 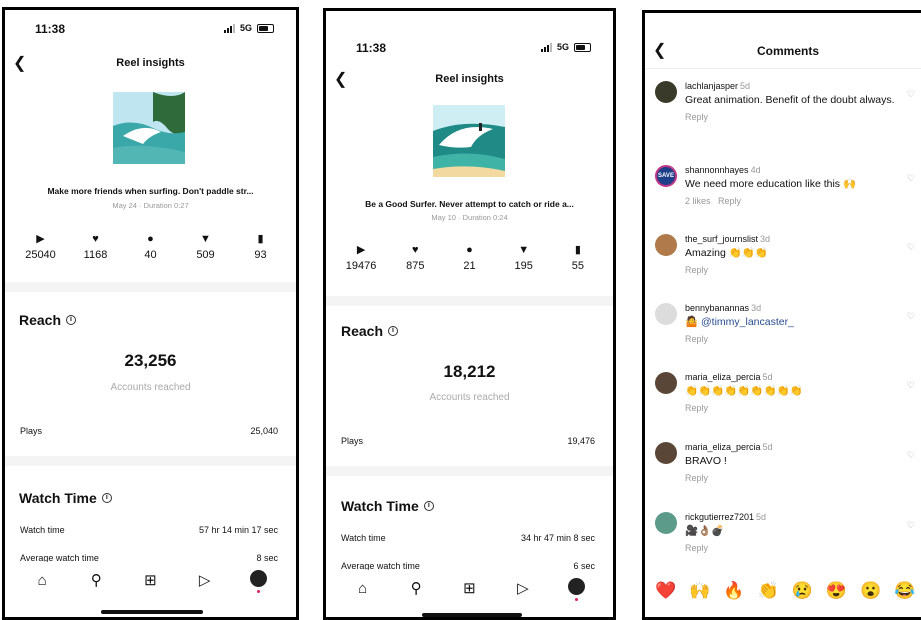 What do you see at coordinates (40, 247) in the screenshot?
I see `plays-stat: ▶ 25040` at bounding box center [40, 247].